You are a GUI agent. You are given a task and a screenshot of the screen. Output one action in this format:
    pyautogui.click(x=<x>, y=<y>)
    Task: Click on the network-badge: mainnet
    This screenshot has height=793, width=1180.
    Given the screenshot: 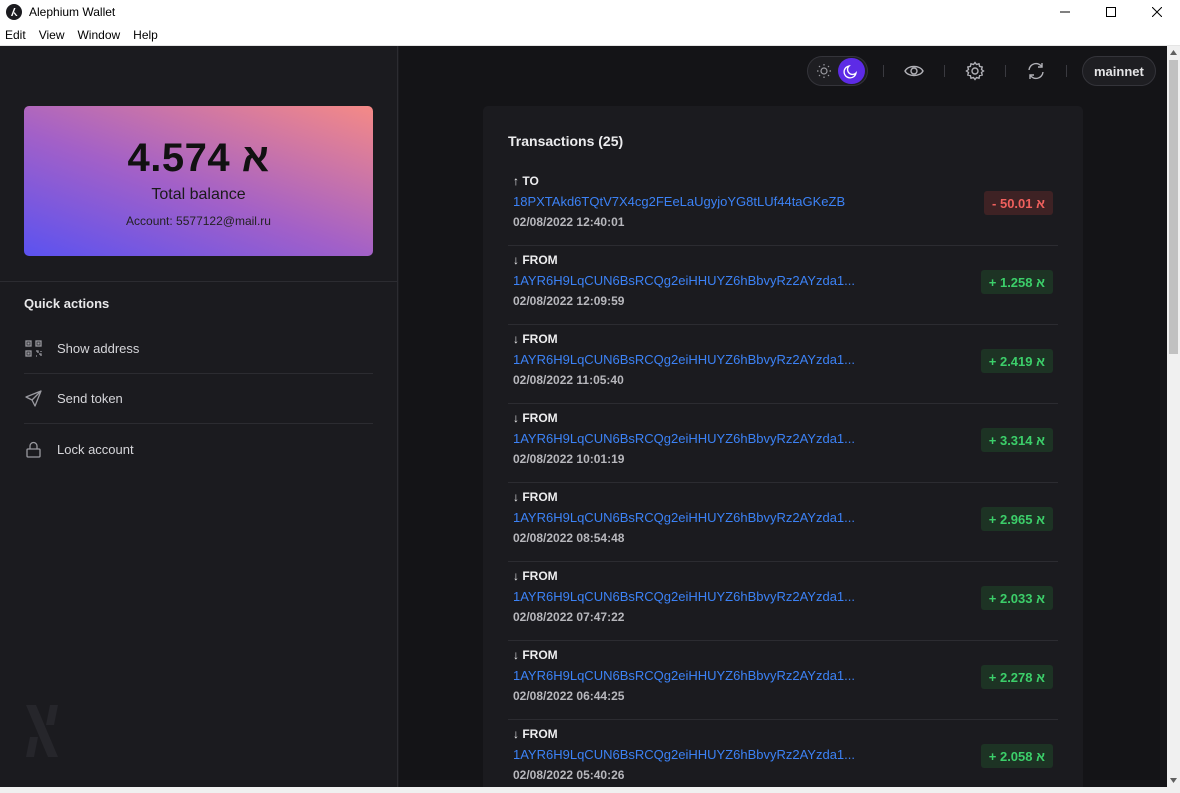 What is the action you would take?
    pyautogui.click(x=1119, y=71)
    